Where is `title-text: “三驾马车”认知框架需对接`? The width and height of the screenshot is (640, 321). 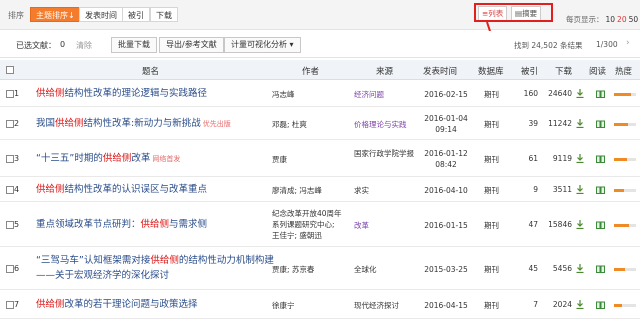
title-text: “三驾马车”认知框架需对接 is located at coordinates (93, 260).